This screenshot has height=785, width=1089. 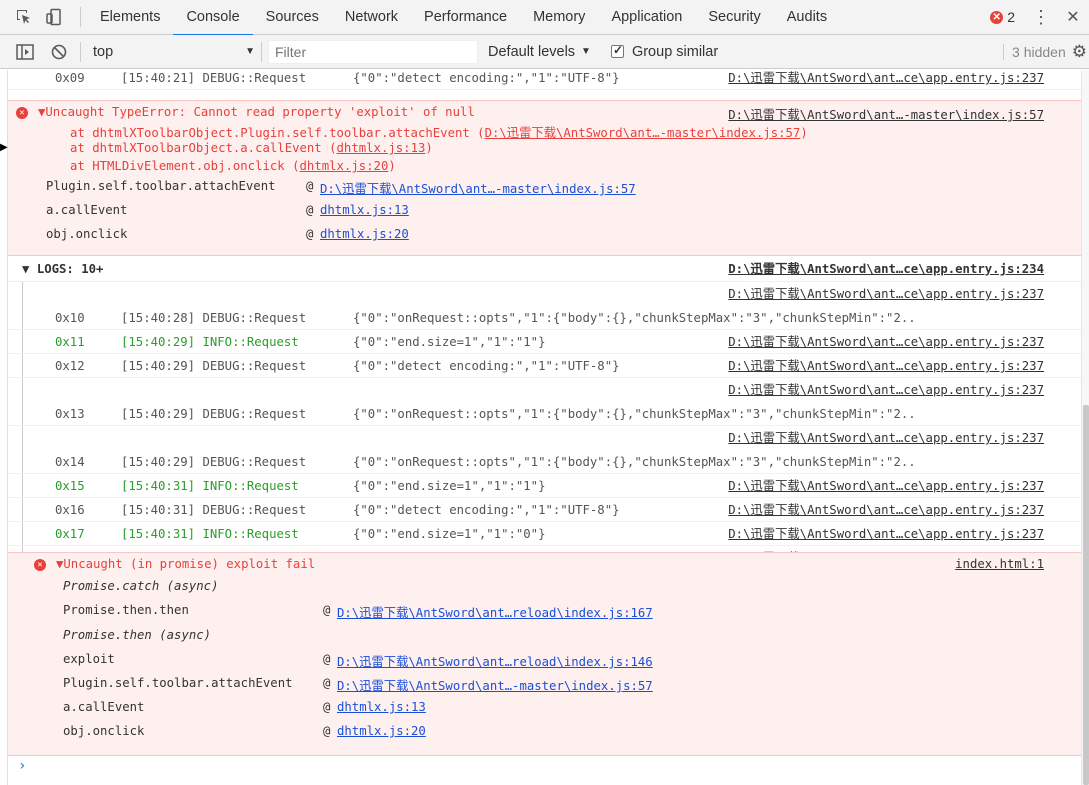 What do you see at coordinates (371, 17) in the screenshot?
I see `tab-network: Network` at bounding box center [371, 17].